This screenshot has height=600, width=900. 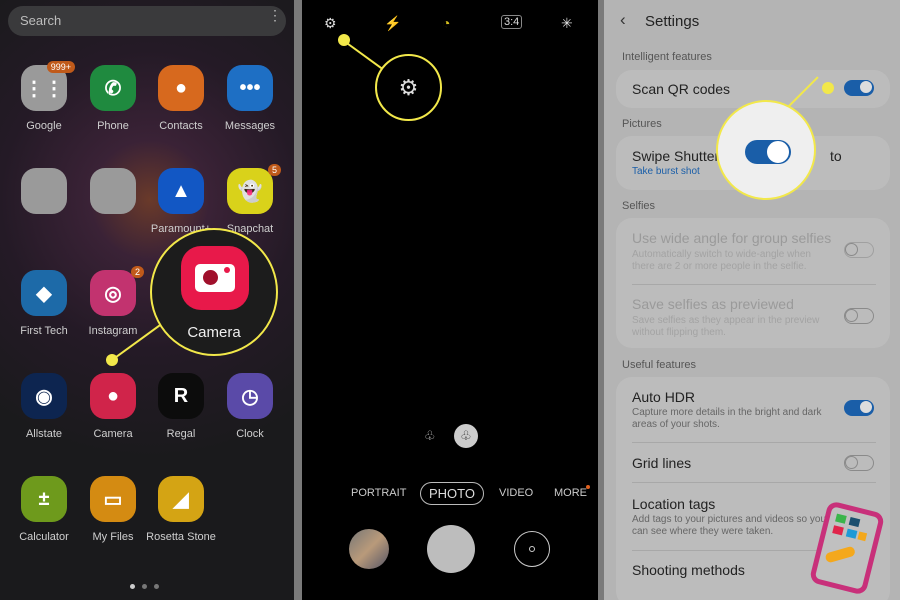 What do you see at coordinates (274, 170) in the screenshot?
I see `notification-badge: 5` at bounding box center [274, 170].